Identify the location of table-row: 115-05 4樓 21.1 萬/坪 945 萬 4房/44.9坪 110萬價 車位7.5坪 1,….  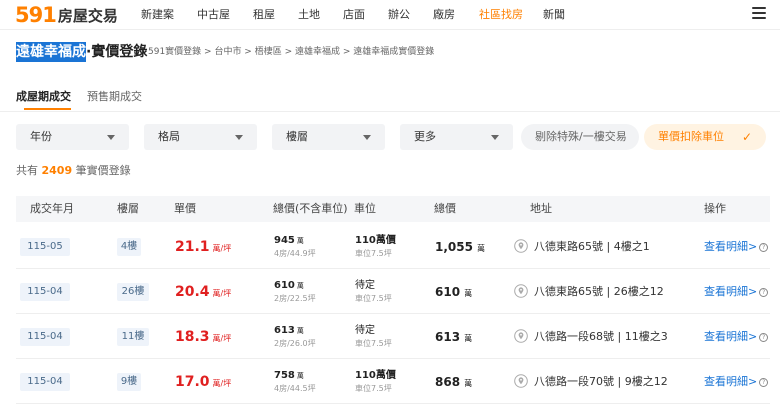
(393, 246).